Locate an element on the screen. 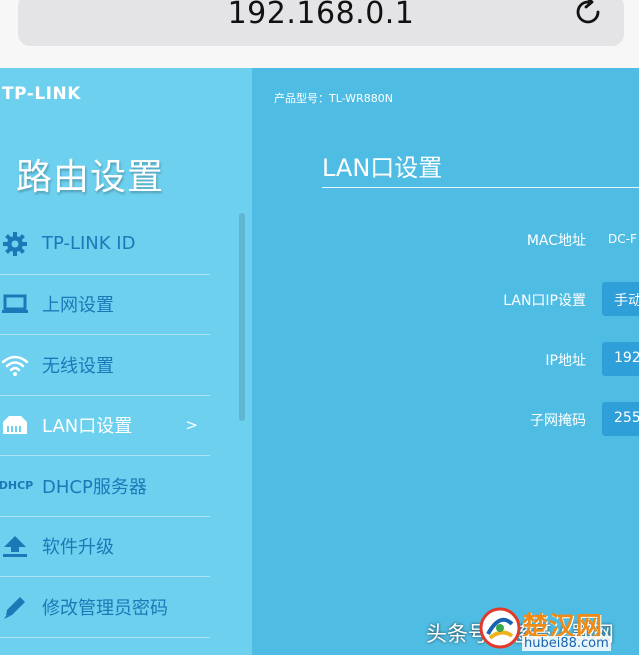 This screenshot has width=639, height=655. sidebar-item-tp-link-id: TP-LINK ID is located at coordinates (105, 244).